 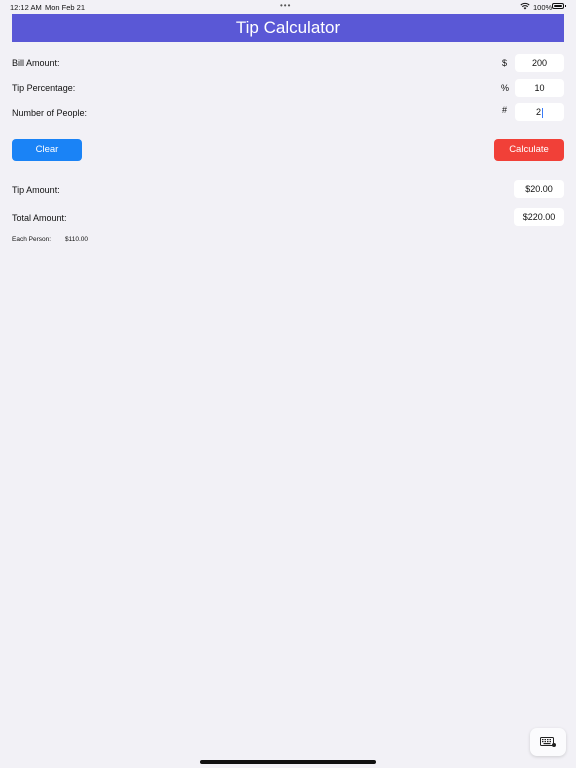 I want to click on multitasking-dots-icon: •••, so click(x=285, y=5).